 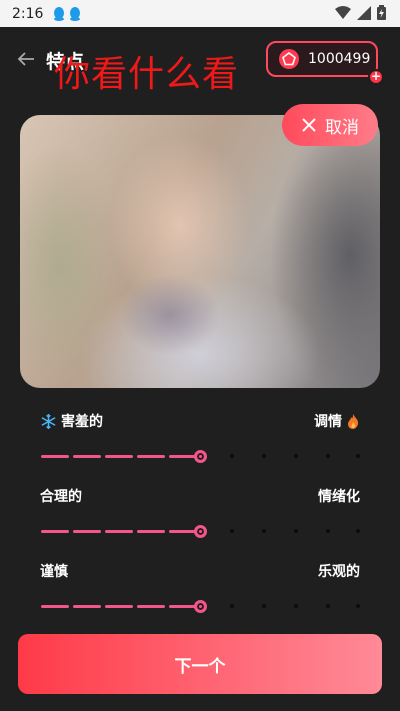 I want to click on coin-balance-badge: 1000499 +, so click(x=325, y=63).